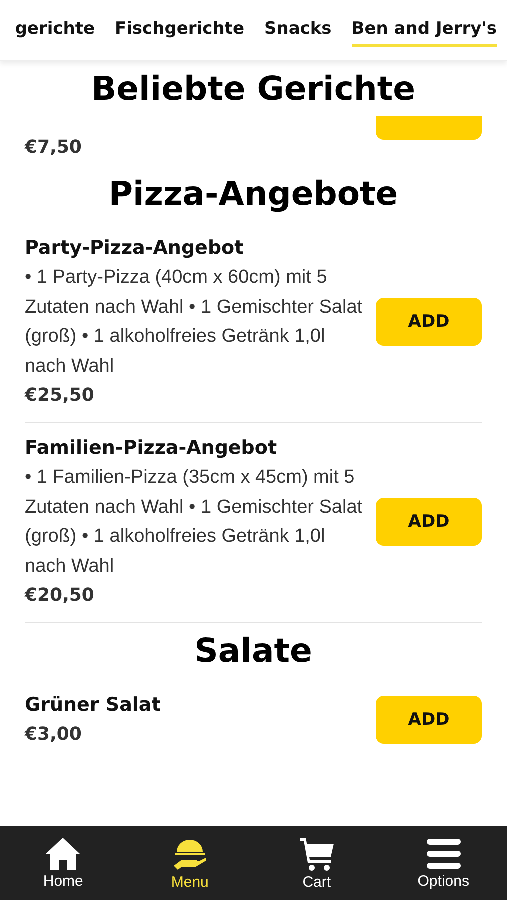  What do you see at coordinates (60, 395) in the screenshot?
I see `item-price: €25,50` at bounding box center [60, 395].